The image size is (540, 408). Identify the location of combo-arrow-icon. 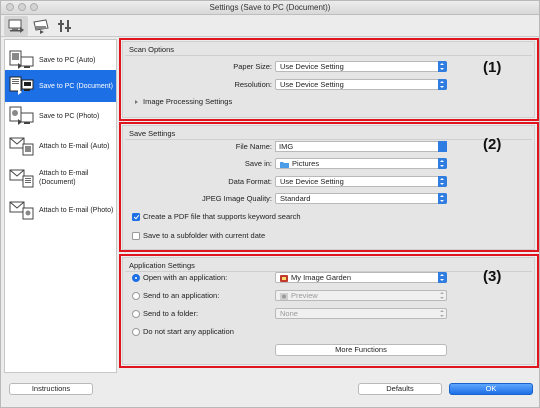
(442, 146).